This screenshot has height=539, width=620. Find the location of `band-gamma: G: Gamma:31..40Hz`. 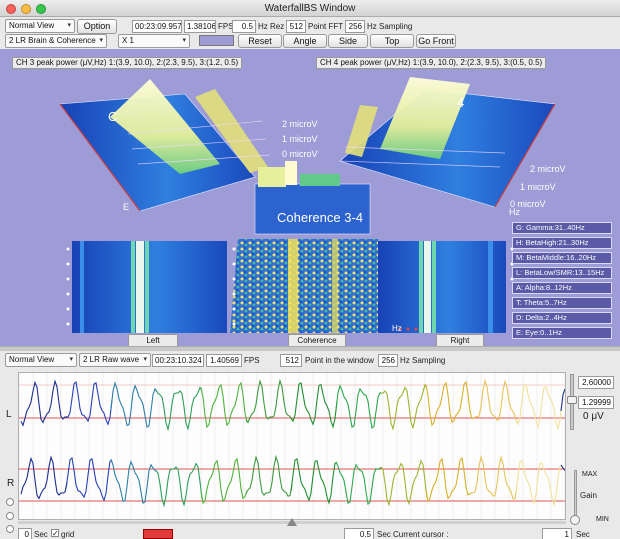

band-gamma: G: Gamma:31..40Hz is located at coordinates (562, 228).